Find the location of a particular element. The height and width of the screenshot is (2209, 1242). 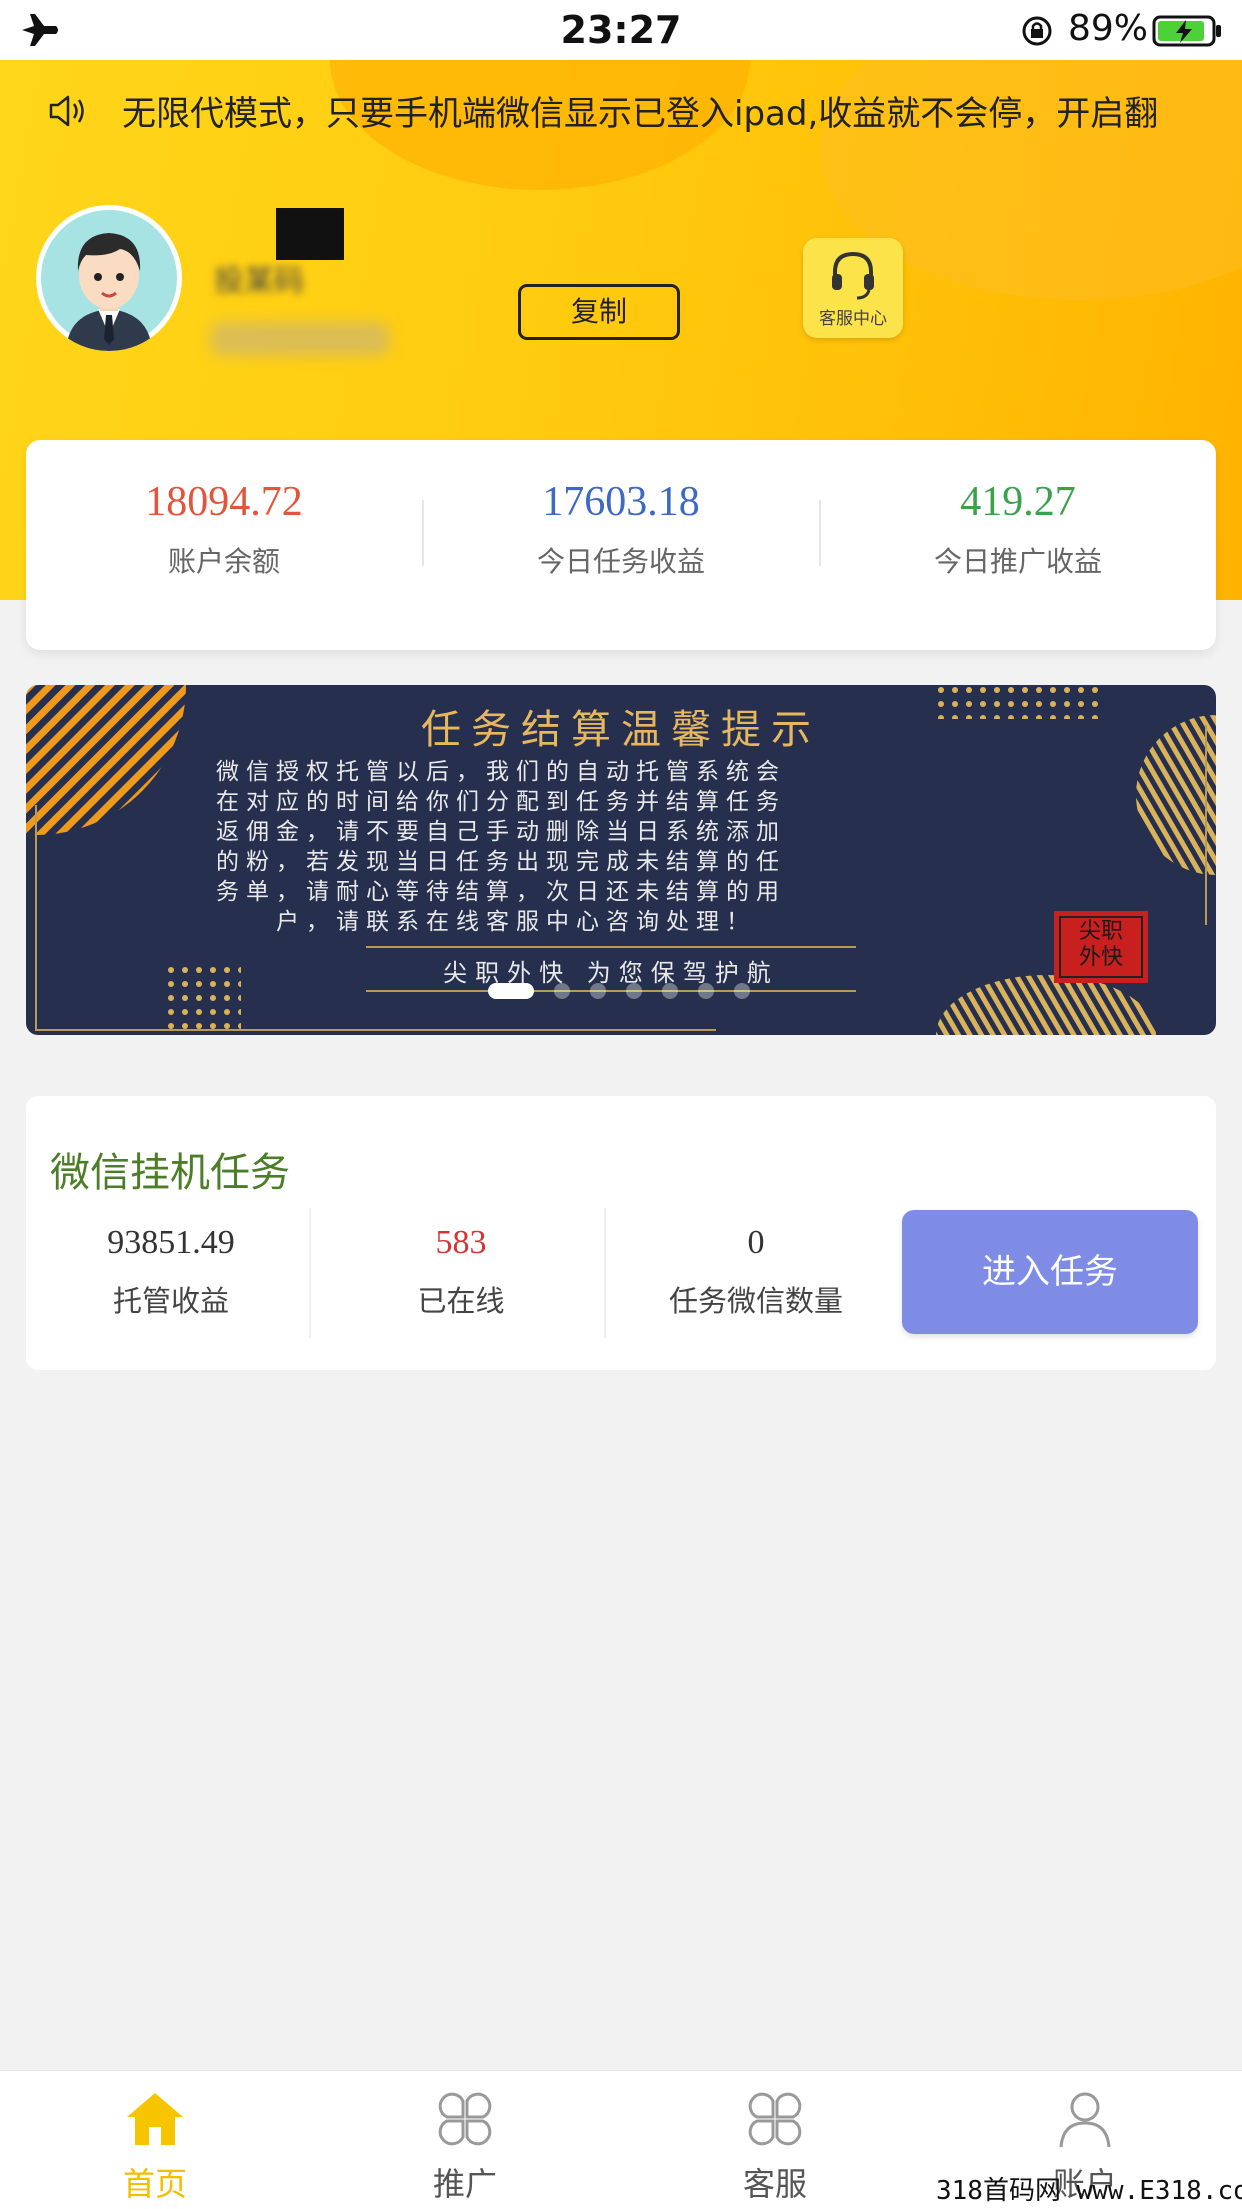

battery-percent: 89% is located at coordinates (1108, 28).